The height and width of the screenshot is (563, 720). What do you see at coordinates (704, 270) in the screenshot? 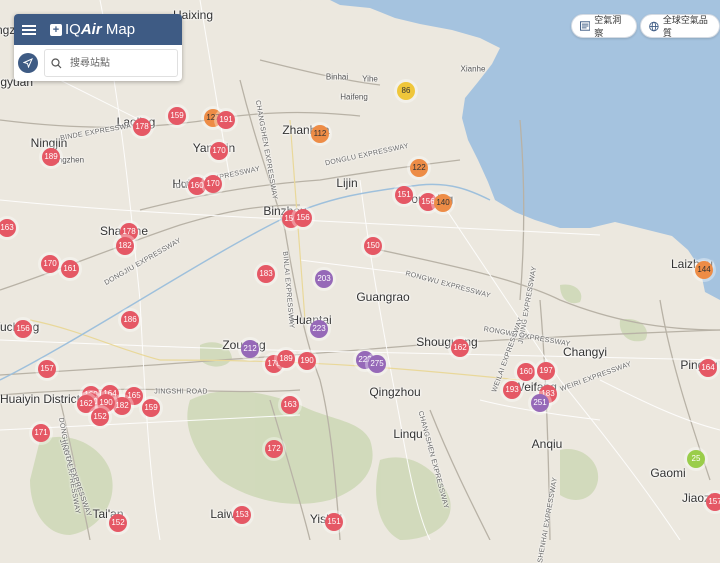
I see `aqi-marker: 144` at bounding box center [704, 270].